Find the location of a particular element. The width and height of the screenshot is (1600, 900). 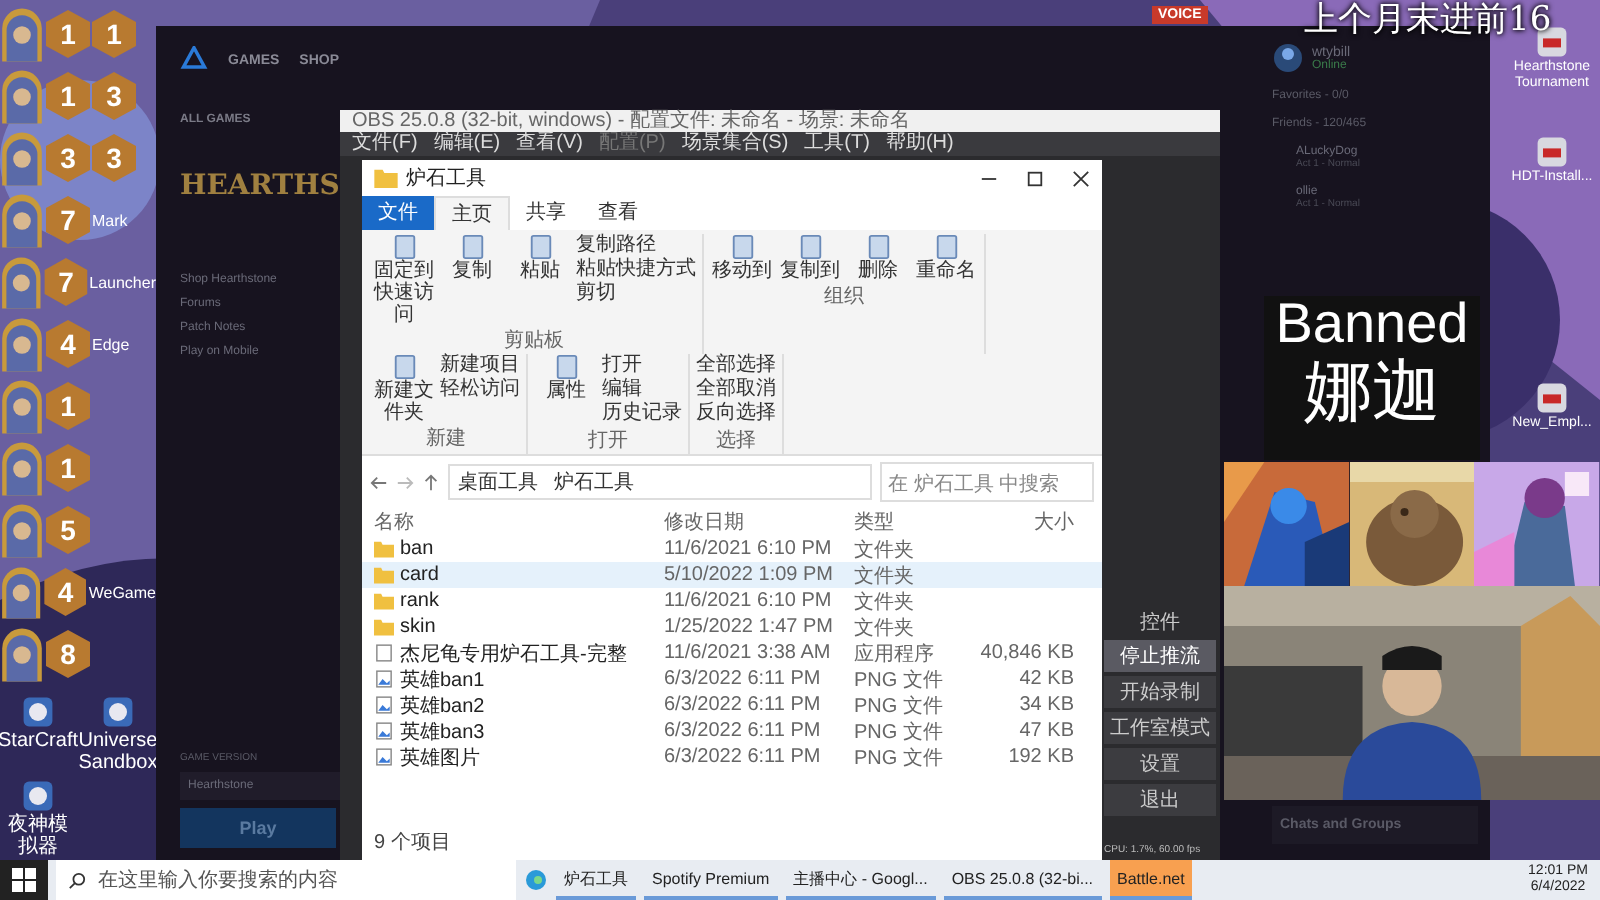

edge-browser-icon is located at coordinates (536, 880).